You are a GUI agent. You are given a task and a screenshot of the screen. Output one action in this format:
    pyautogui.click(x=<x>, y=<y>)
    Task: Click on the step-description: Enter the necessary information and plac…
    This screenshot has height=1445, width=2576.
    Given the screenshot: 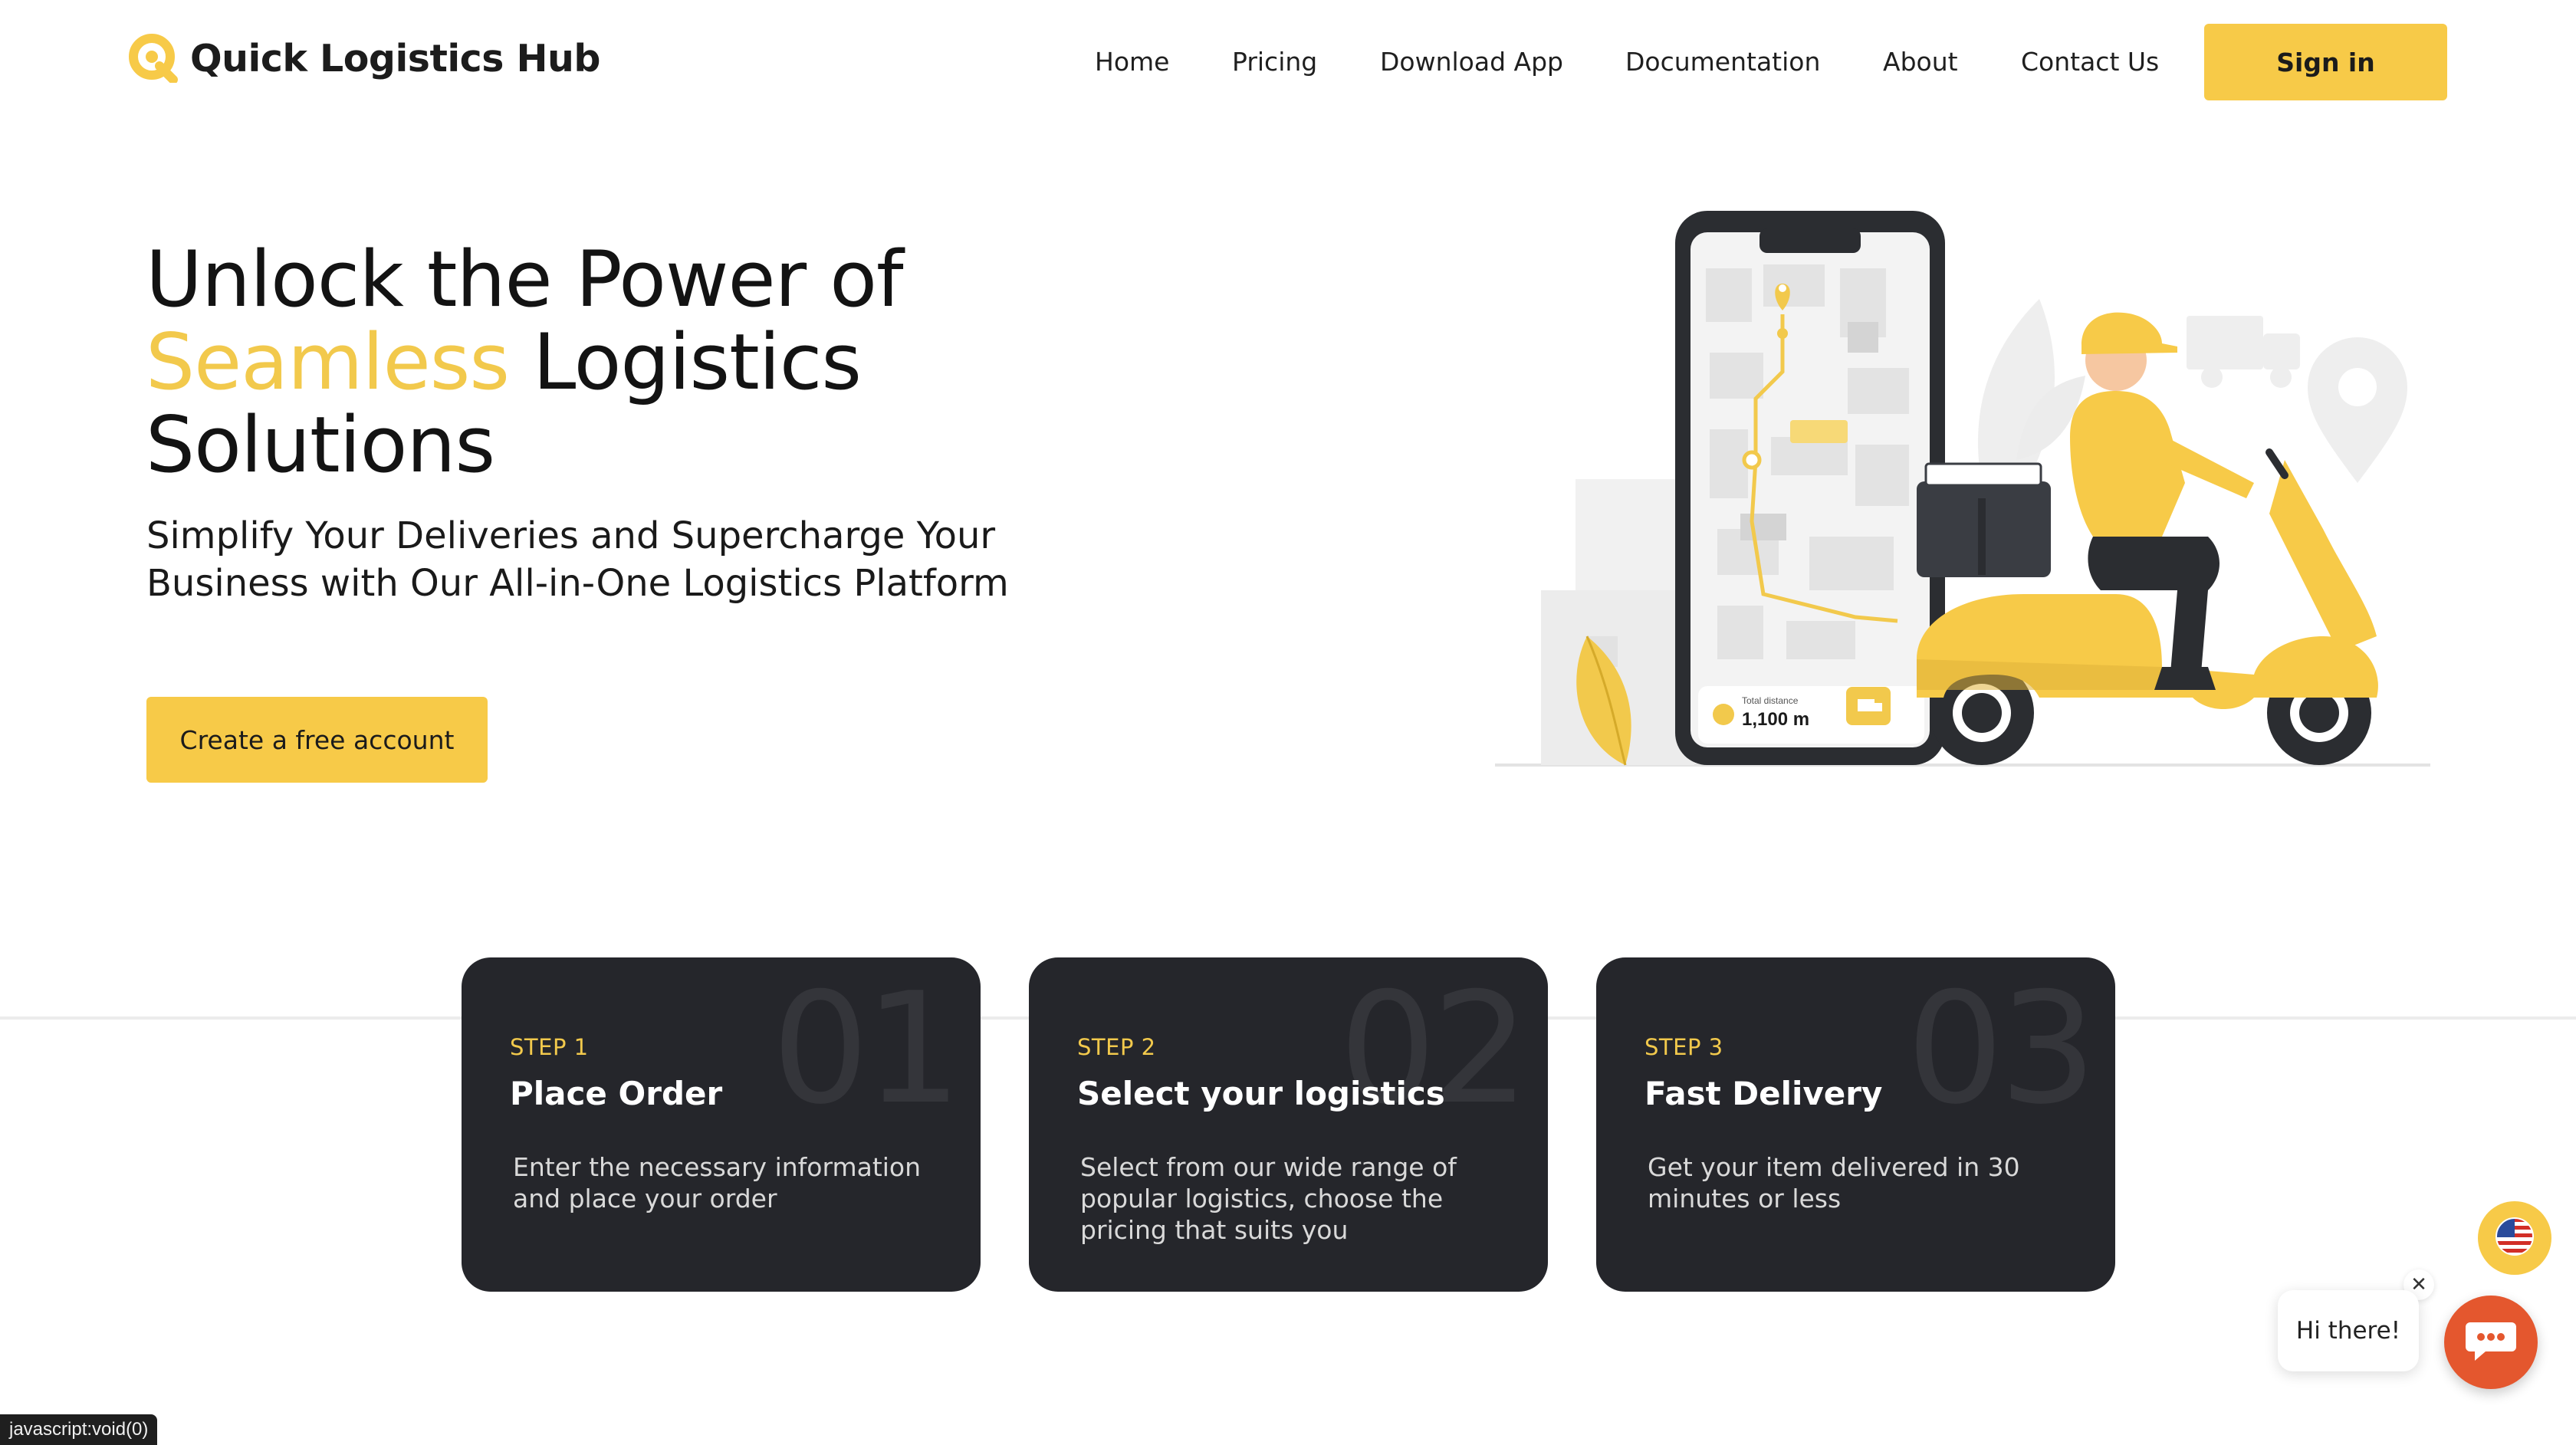 What is the action you would take?
    pyautogui.click(x=718, y=1182)
    